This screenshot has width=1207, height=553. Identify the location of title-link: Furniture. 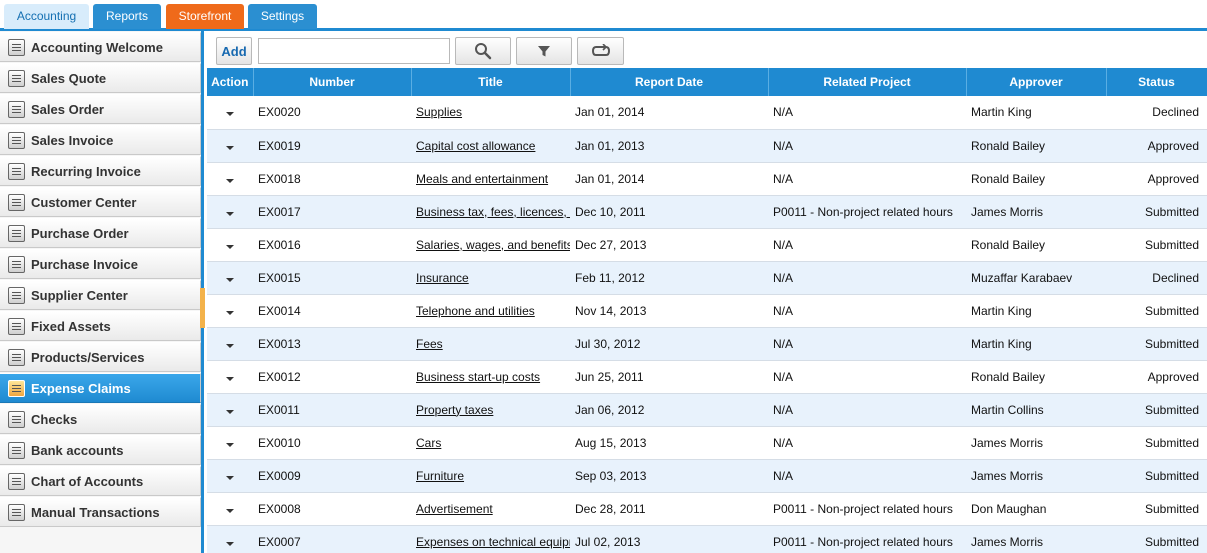
(440, 476).